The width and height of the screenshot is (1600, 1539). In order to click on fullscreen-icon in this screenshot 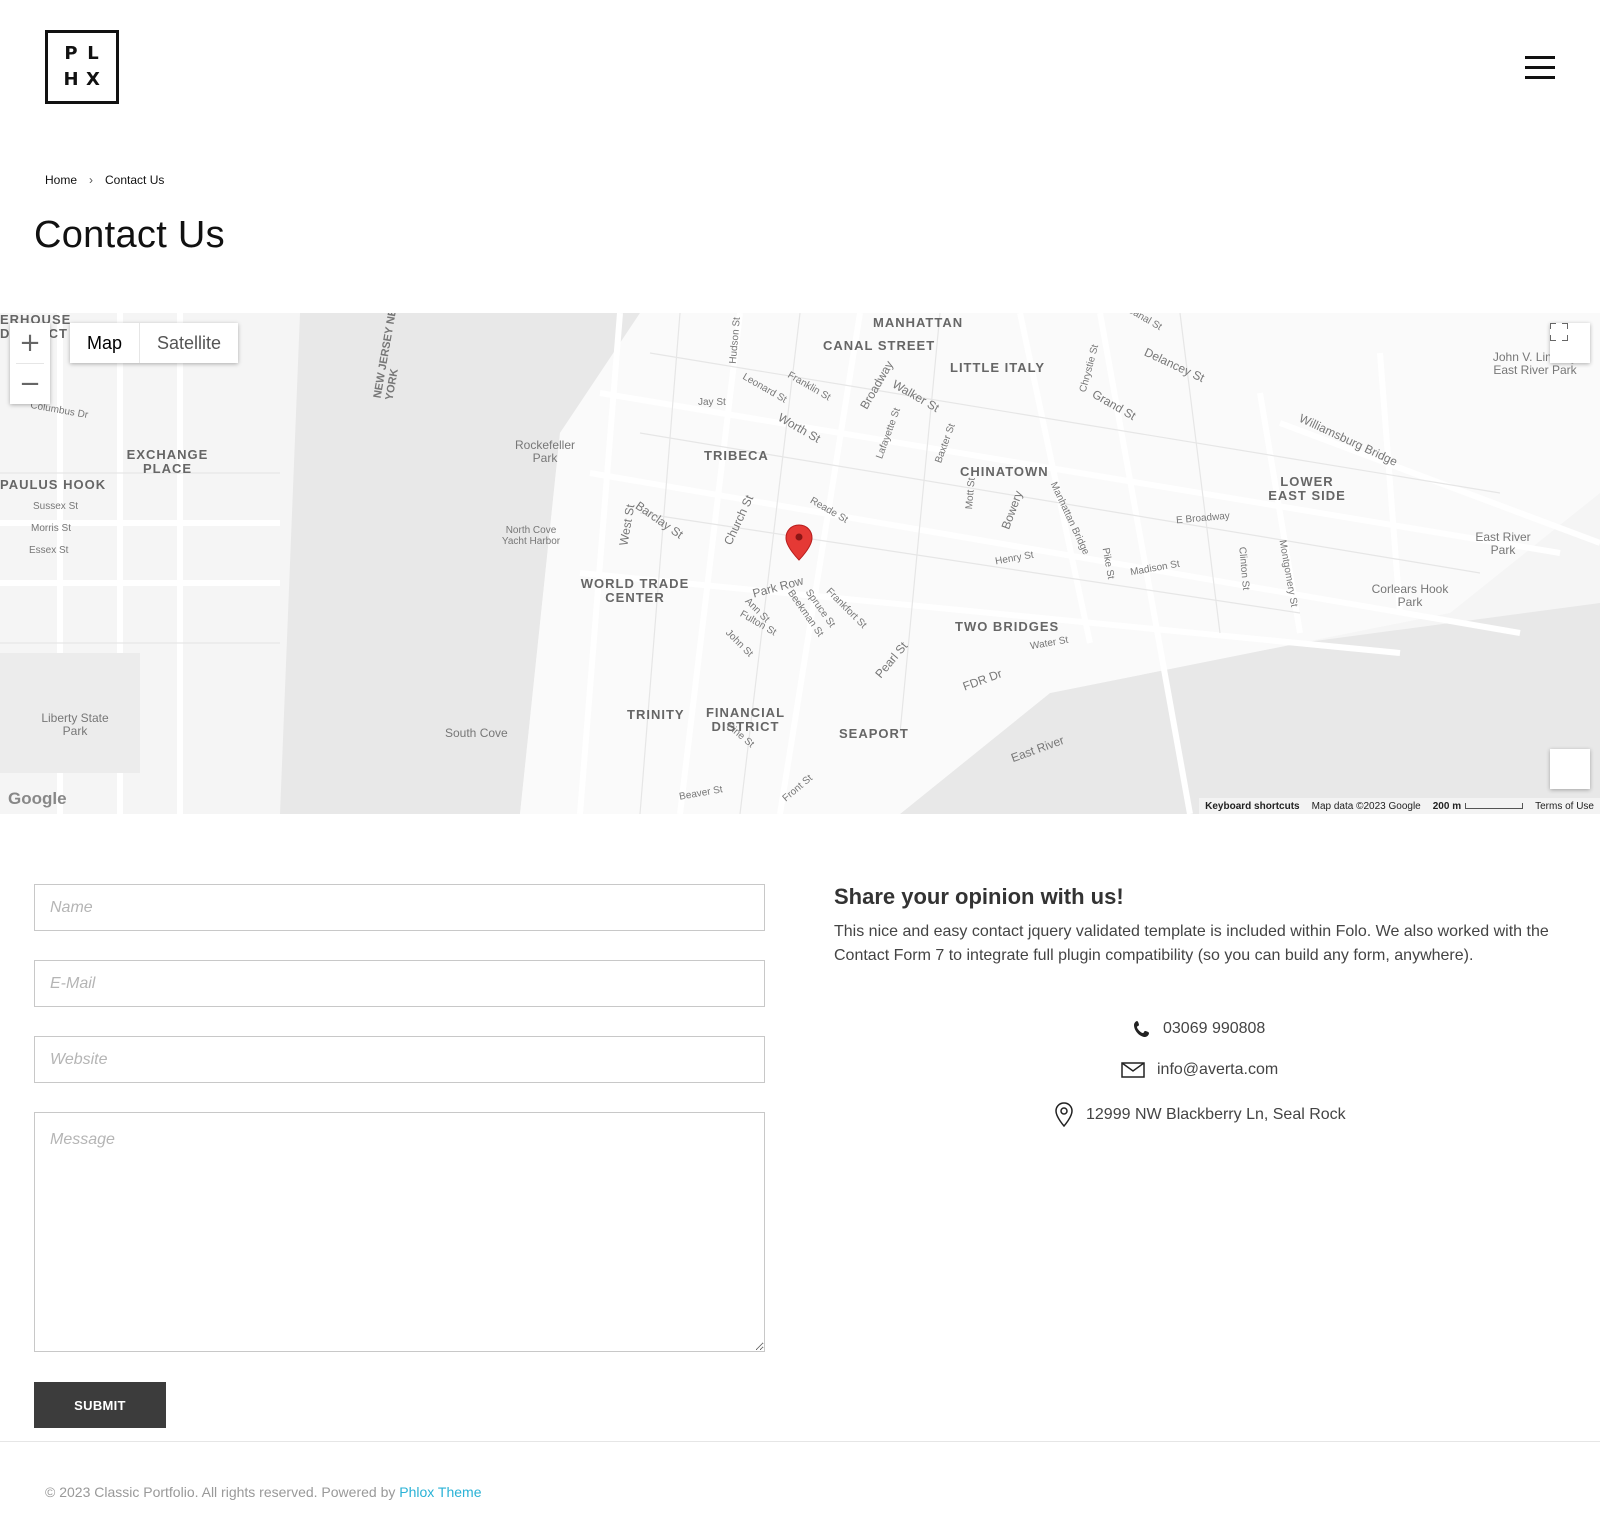, I will do `click(1559, 332)`.